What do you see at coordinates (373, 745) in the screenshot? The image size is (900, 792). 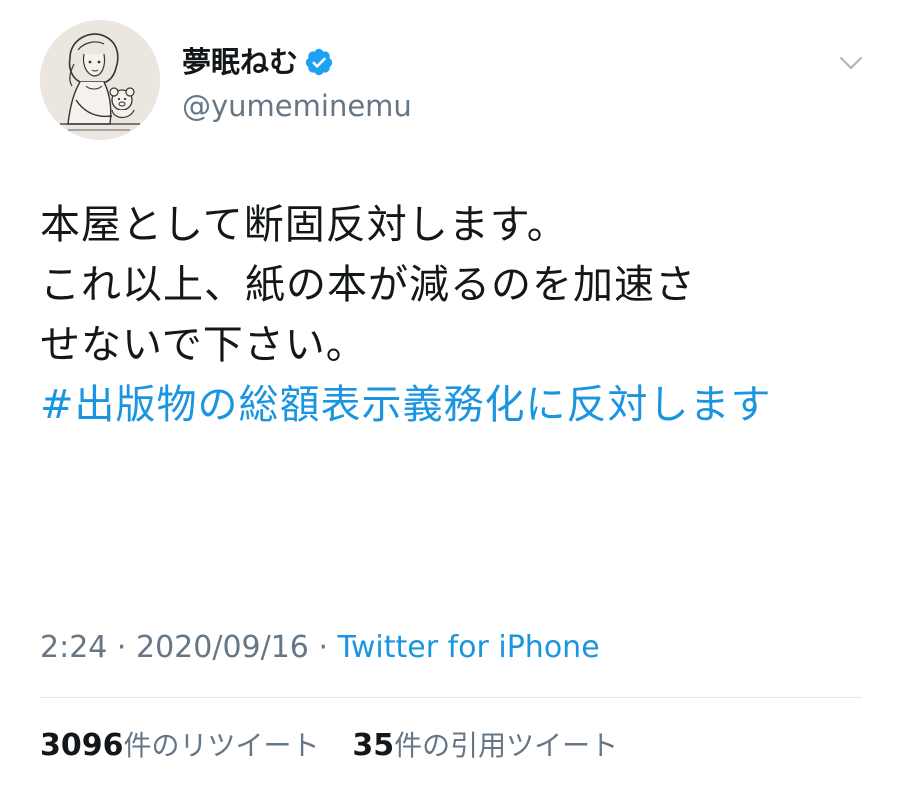 I see `quotes-count: 35` at bounding box center [373, 745].